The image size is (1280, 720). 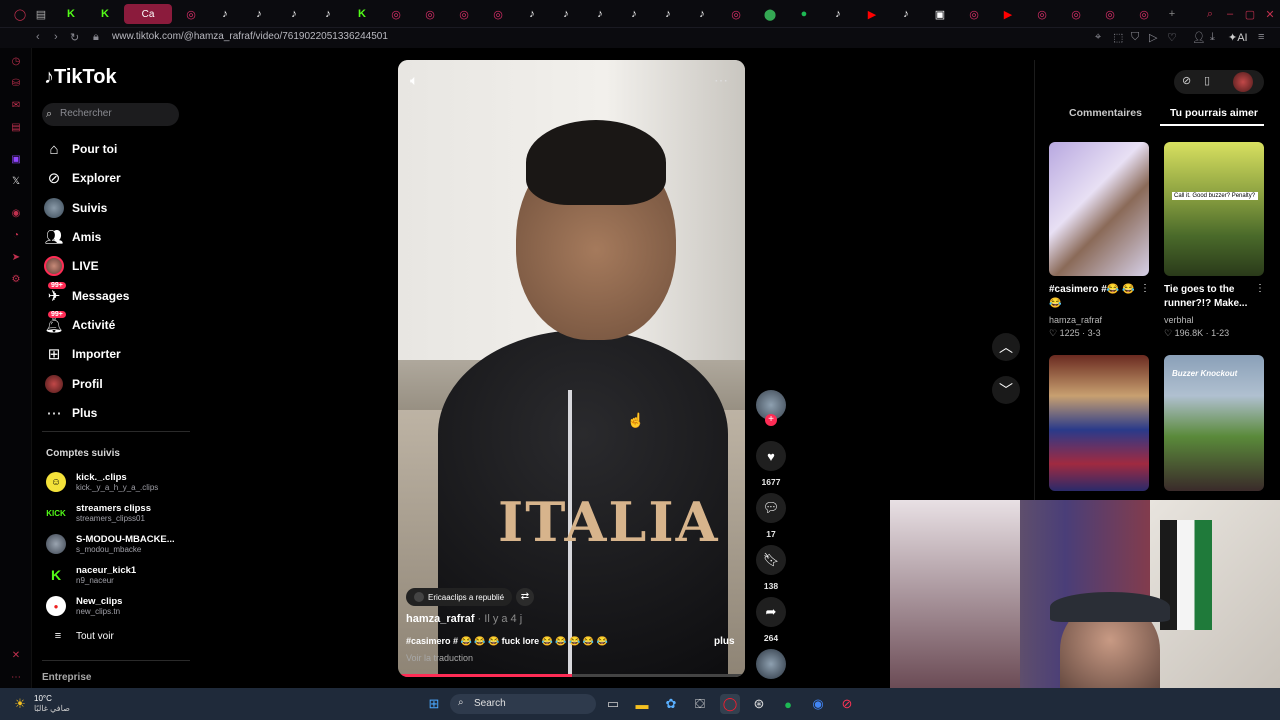 I want to click on tab-youtube-icon: ▶, so click(x=1008, y=14).